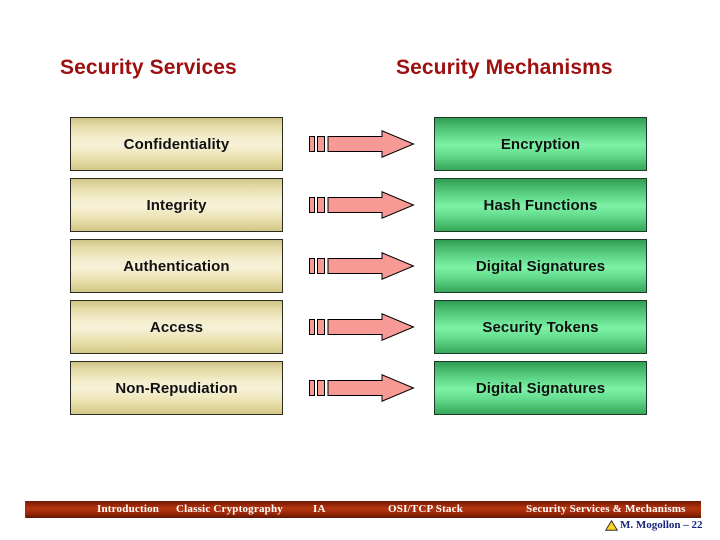 This screenshot has height=540, width=720. Describe the element at coordinates (611, 525) in the screenshot. I see `yellow-triangle-icon` at that location.